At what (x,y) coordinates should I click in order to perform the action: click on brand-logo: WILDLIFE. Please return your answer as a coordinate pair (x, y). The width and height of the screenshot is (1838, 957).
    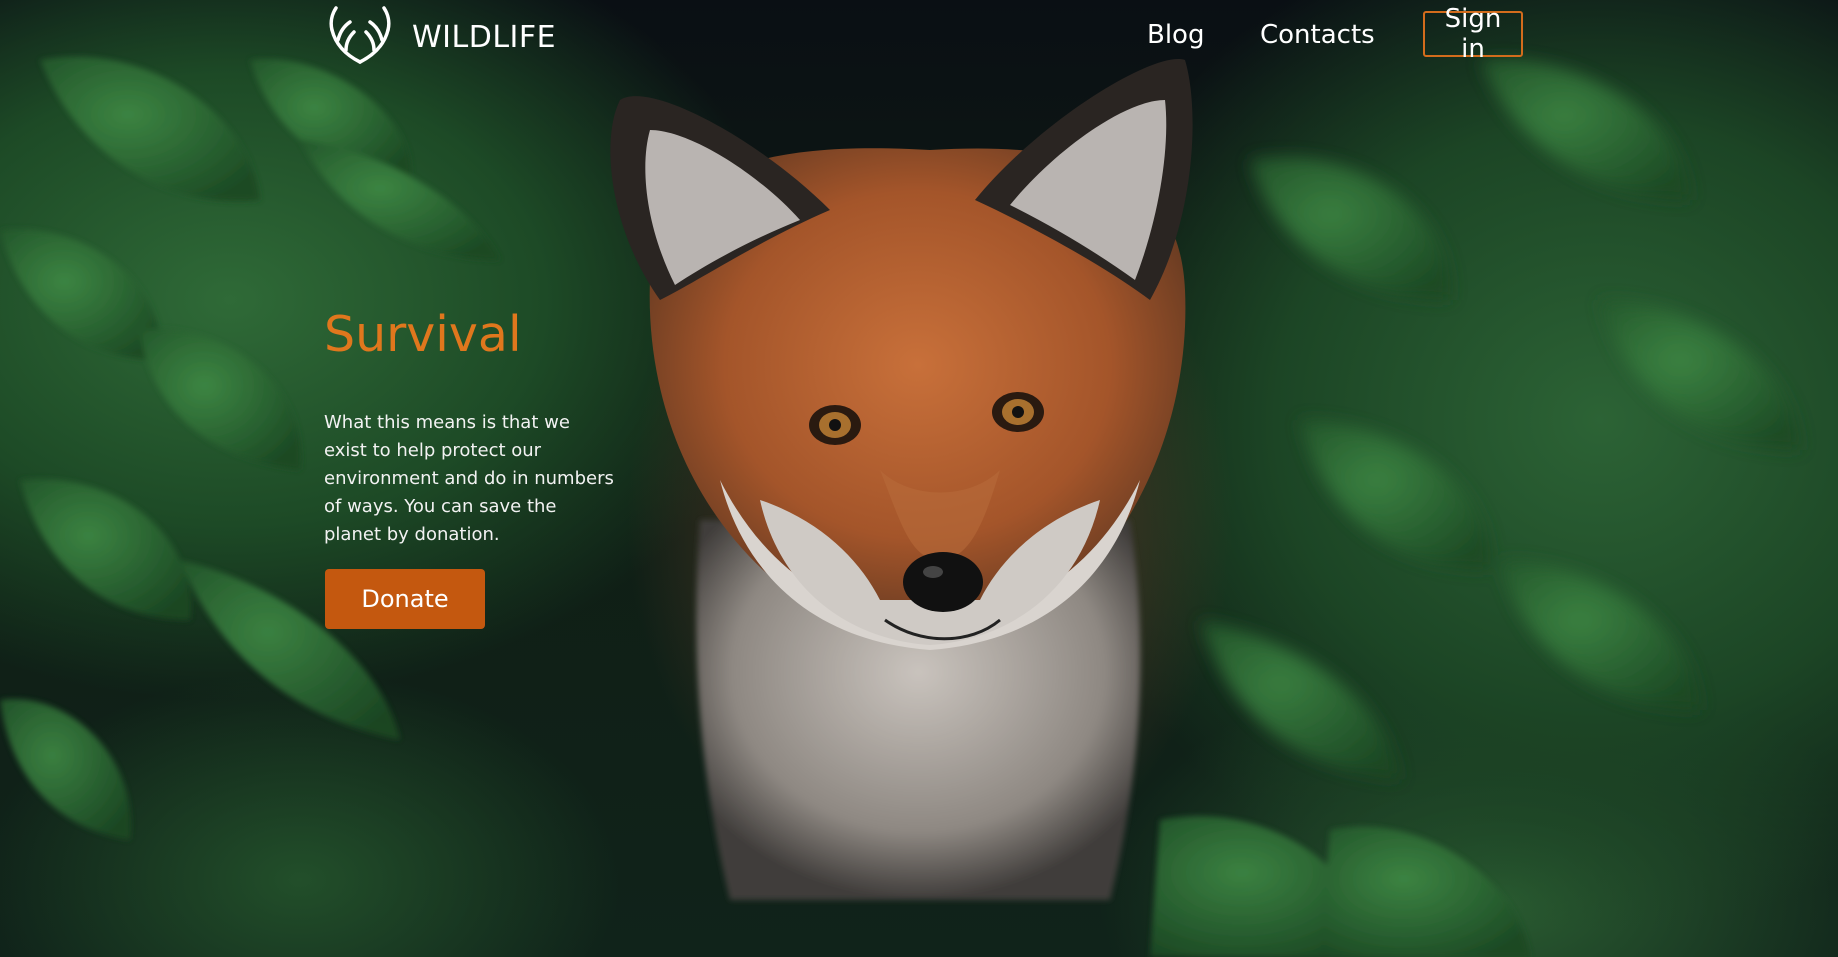
    Looking at the image, I should click on (440, 37).